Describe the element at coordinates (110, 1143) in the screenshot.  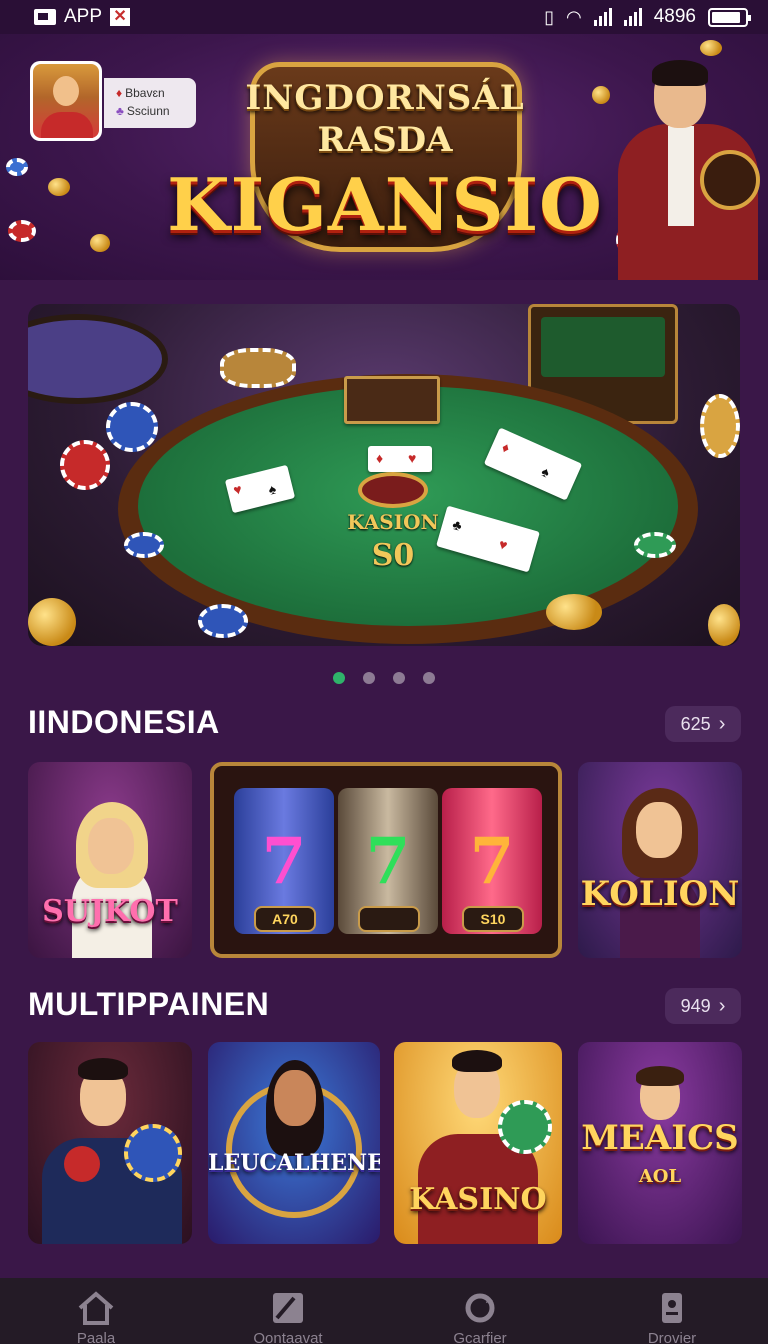
I see `game-tile-host` at that location.